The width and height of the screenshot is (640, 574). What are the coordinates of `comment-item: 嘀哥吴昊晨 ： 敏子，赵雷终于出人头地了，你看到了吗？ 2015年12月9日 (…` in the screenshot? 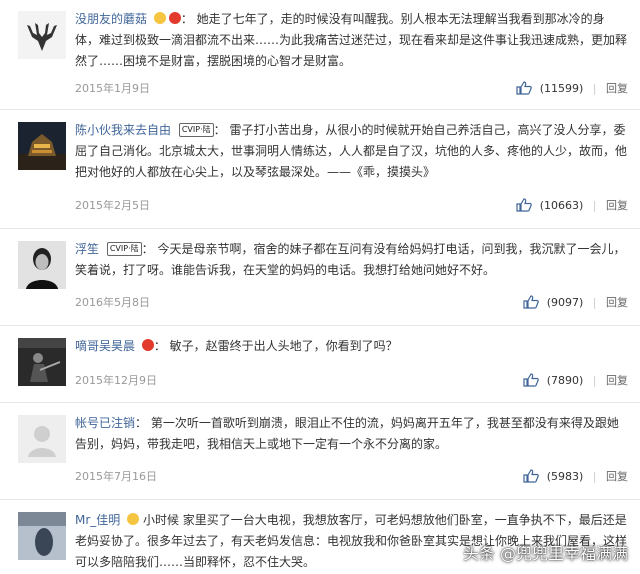 It's located at (320, 365).